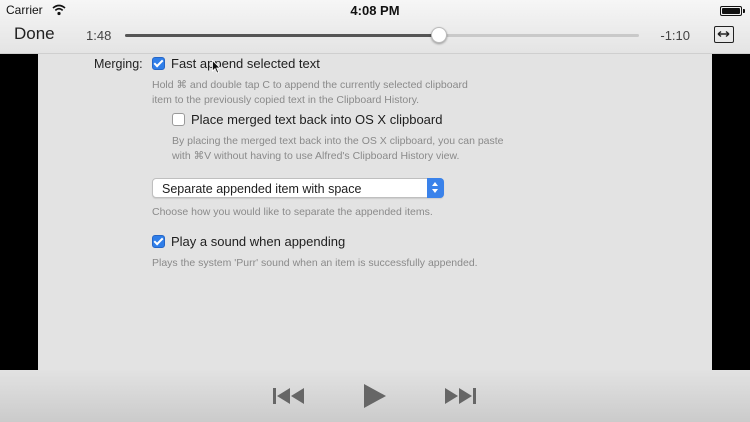 This screenshot has width=750, height=422. I want to click on aspect-ratio-icon, so click(724, 34).